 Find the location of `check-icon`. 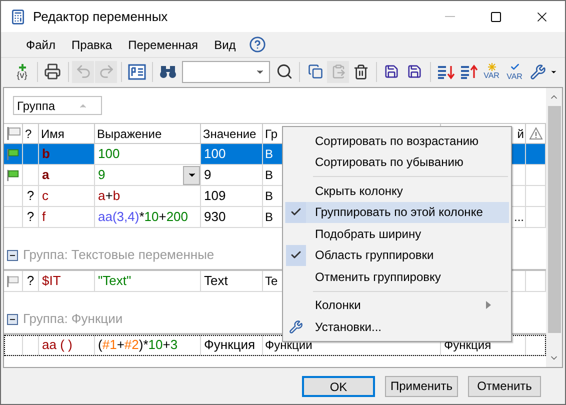

check-icon is located at coordinates (515, 67).